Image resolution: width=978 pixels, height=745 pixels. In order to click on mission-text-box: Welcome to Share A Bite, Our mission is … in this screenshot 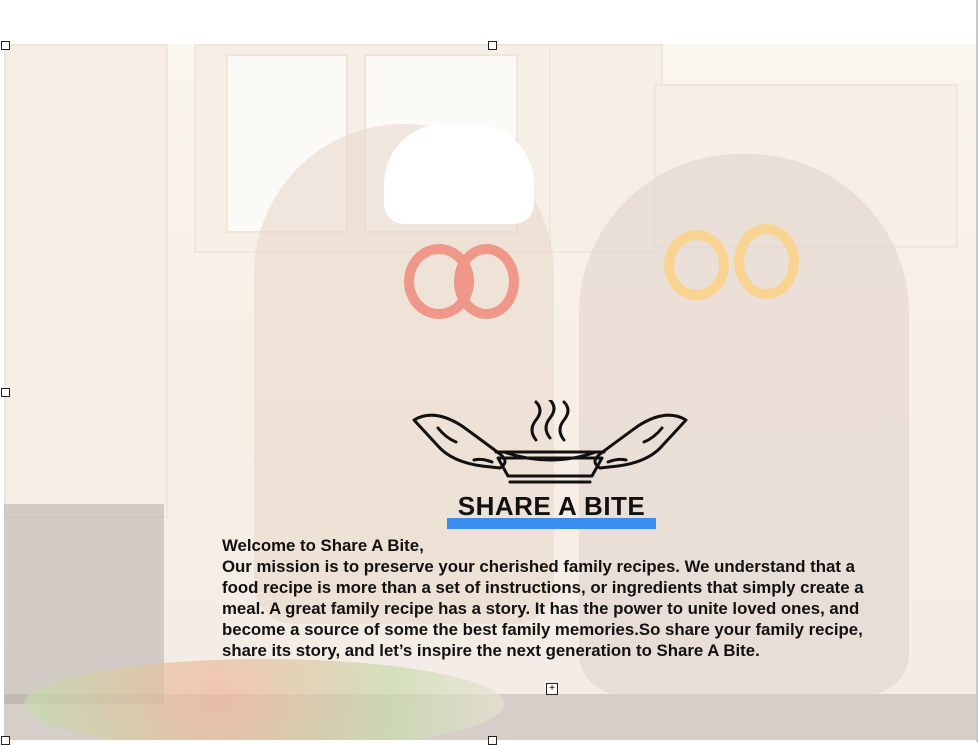, I will do `click(557, 598)`.